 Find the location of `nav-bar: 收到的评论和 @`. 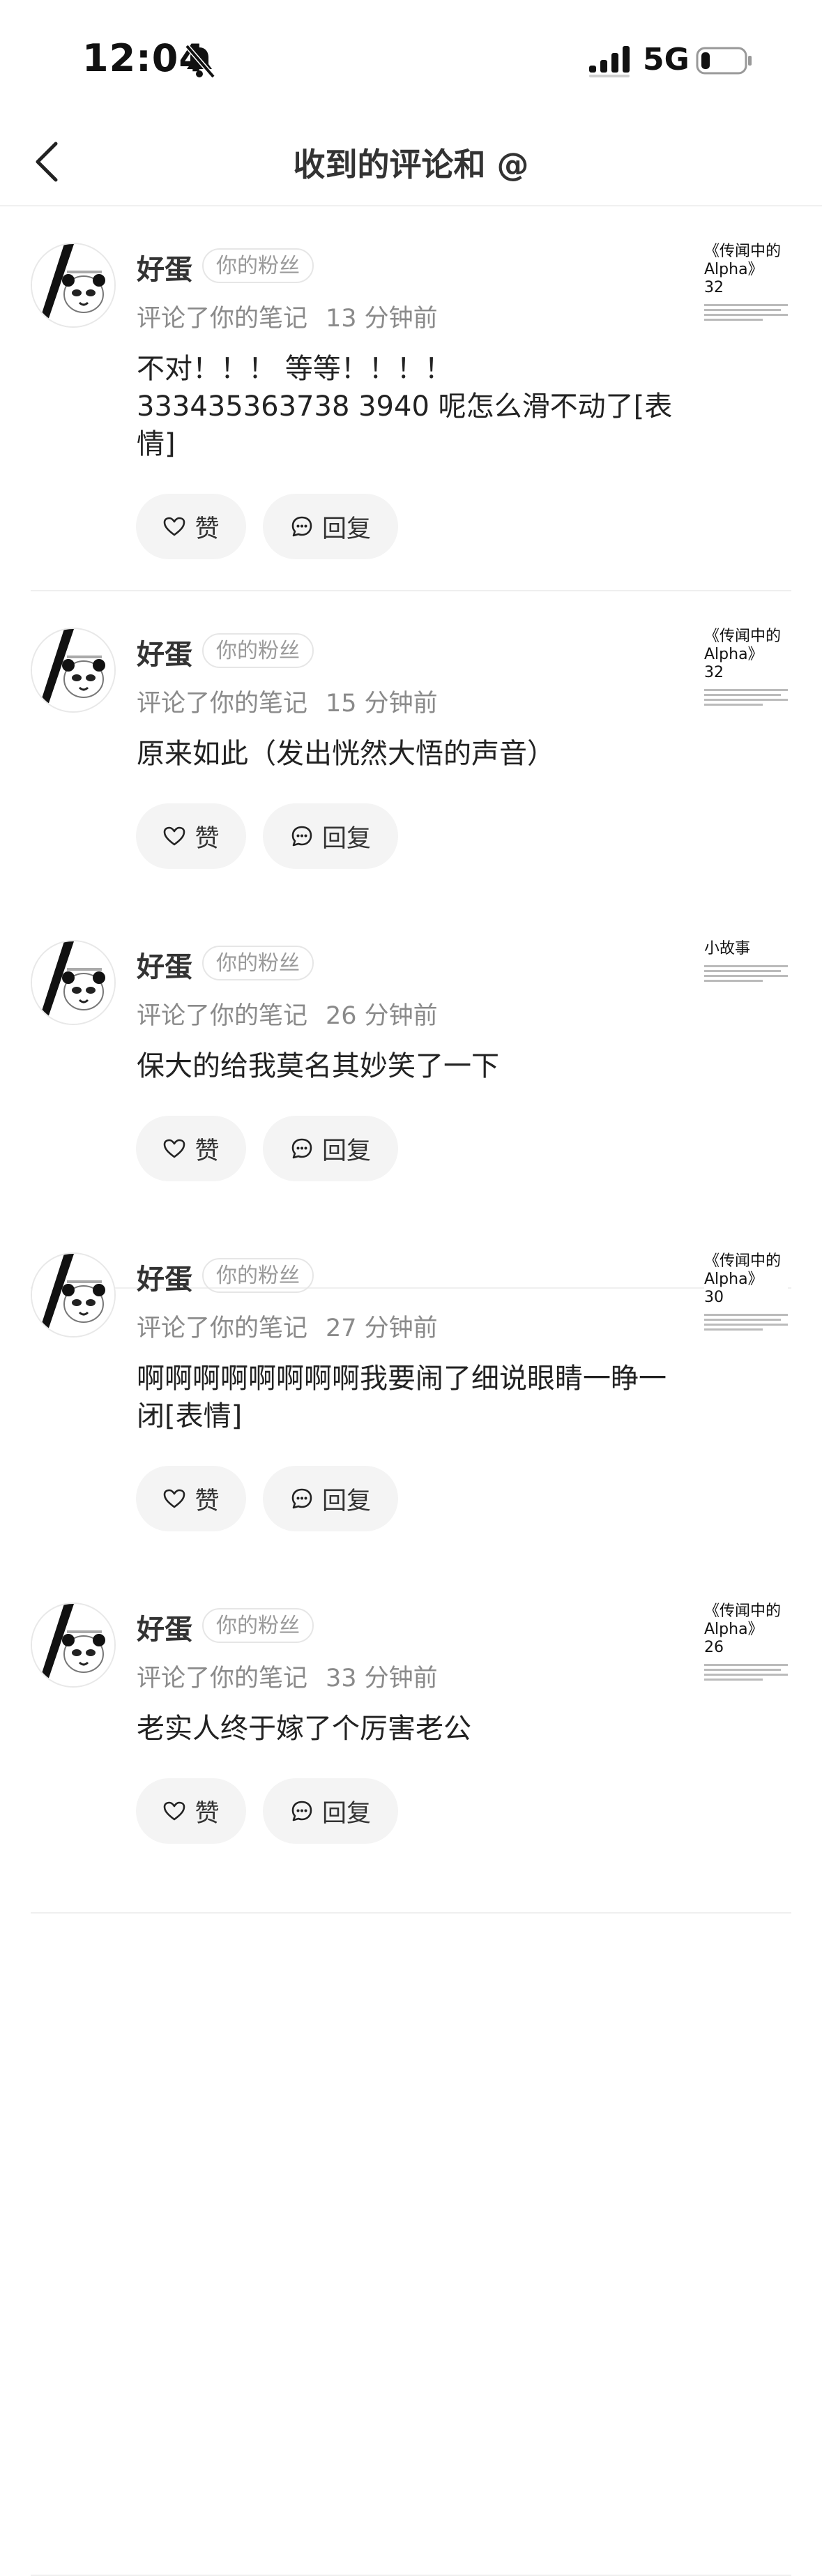

nav-bar: 收到的评论和 @ is located at coordinates (411, 162).